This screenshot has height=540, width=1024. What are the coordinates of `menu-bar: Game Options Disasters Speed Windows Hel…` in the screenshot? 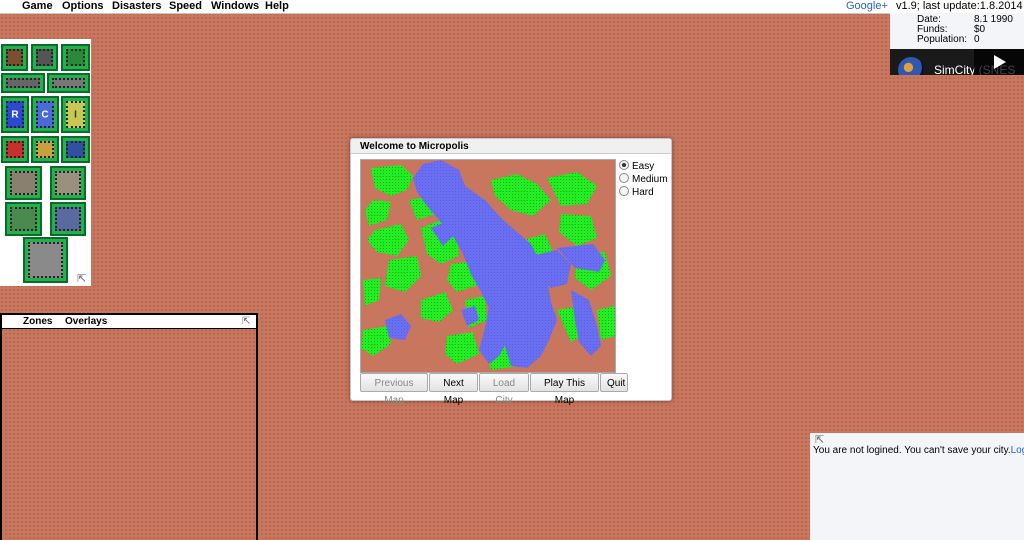 It's located at (512, 7).